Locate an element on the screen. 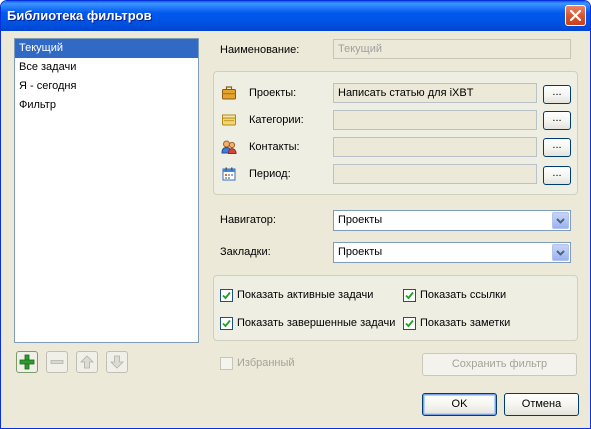  arrow-up-icon is located at coordinates (87, 362).